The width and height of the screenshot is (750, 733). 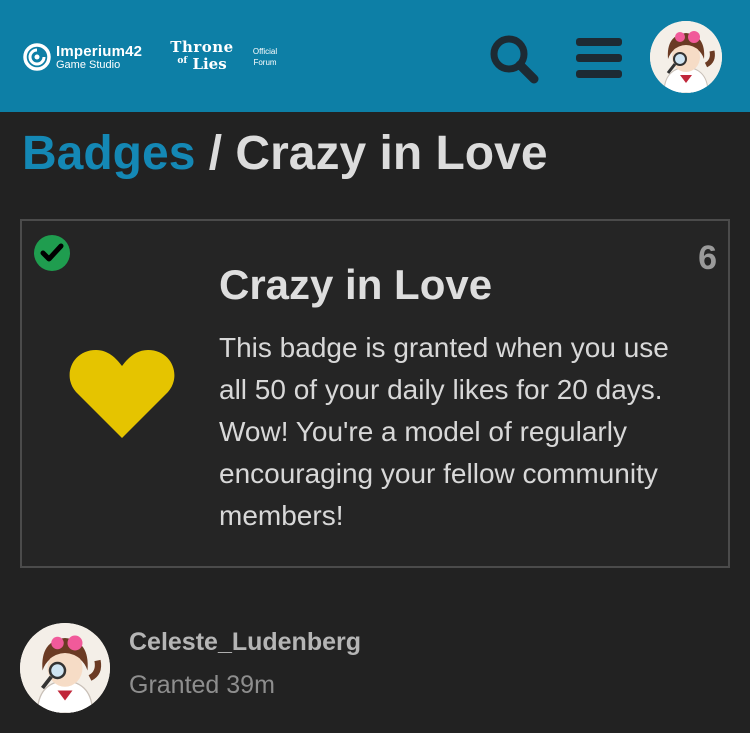 I want to click on game-title-of: of, so click(x=182, y=61).